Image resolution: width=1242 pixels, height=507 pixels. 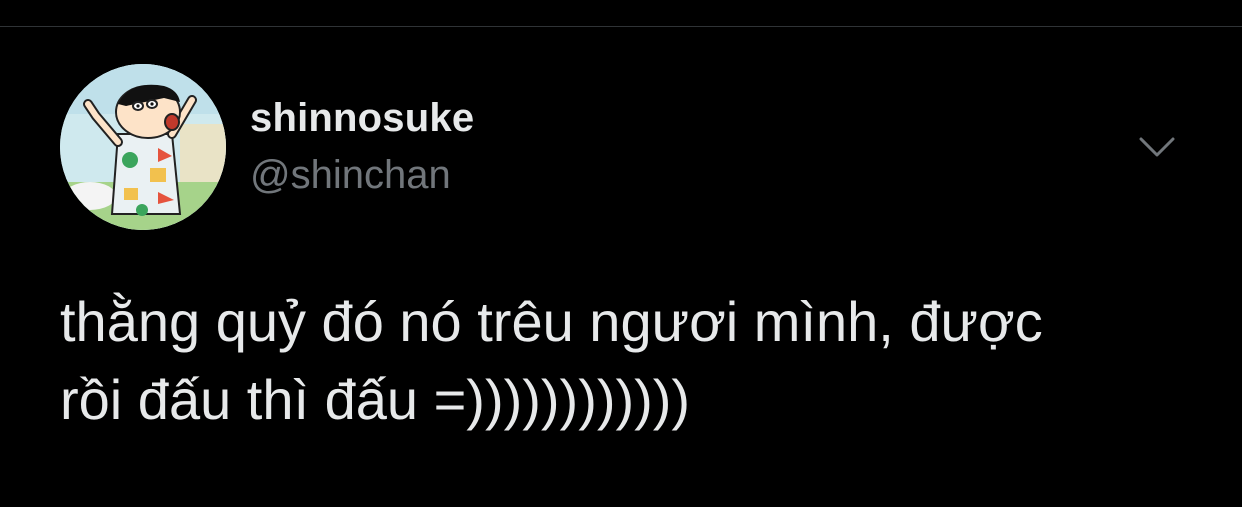 I want to click on shinchan-avatar-icon, so click(x=143, y=147).